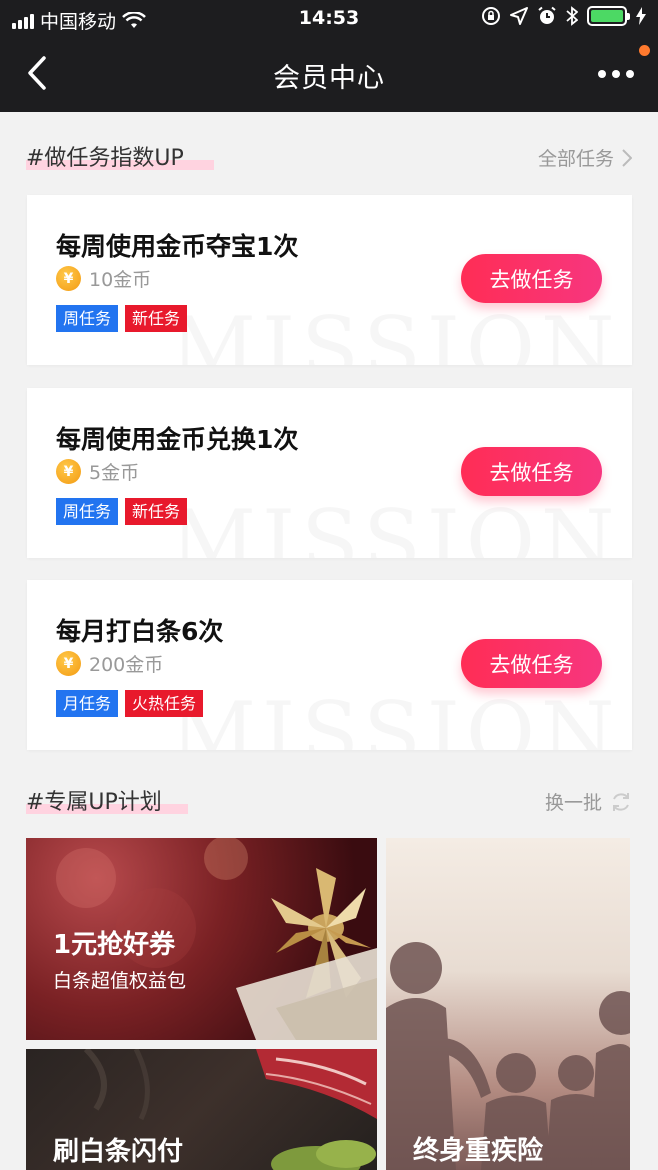  I want to click on refresh-icon, so click(621, 801).